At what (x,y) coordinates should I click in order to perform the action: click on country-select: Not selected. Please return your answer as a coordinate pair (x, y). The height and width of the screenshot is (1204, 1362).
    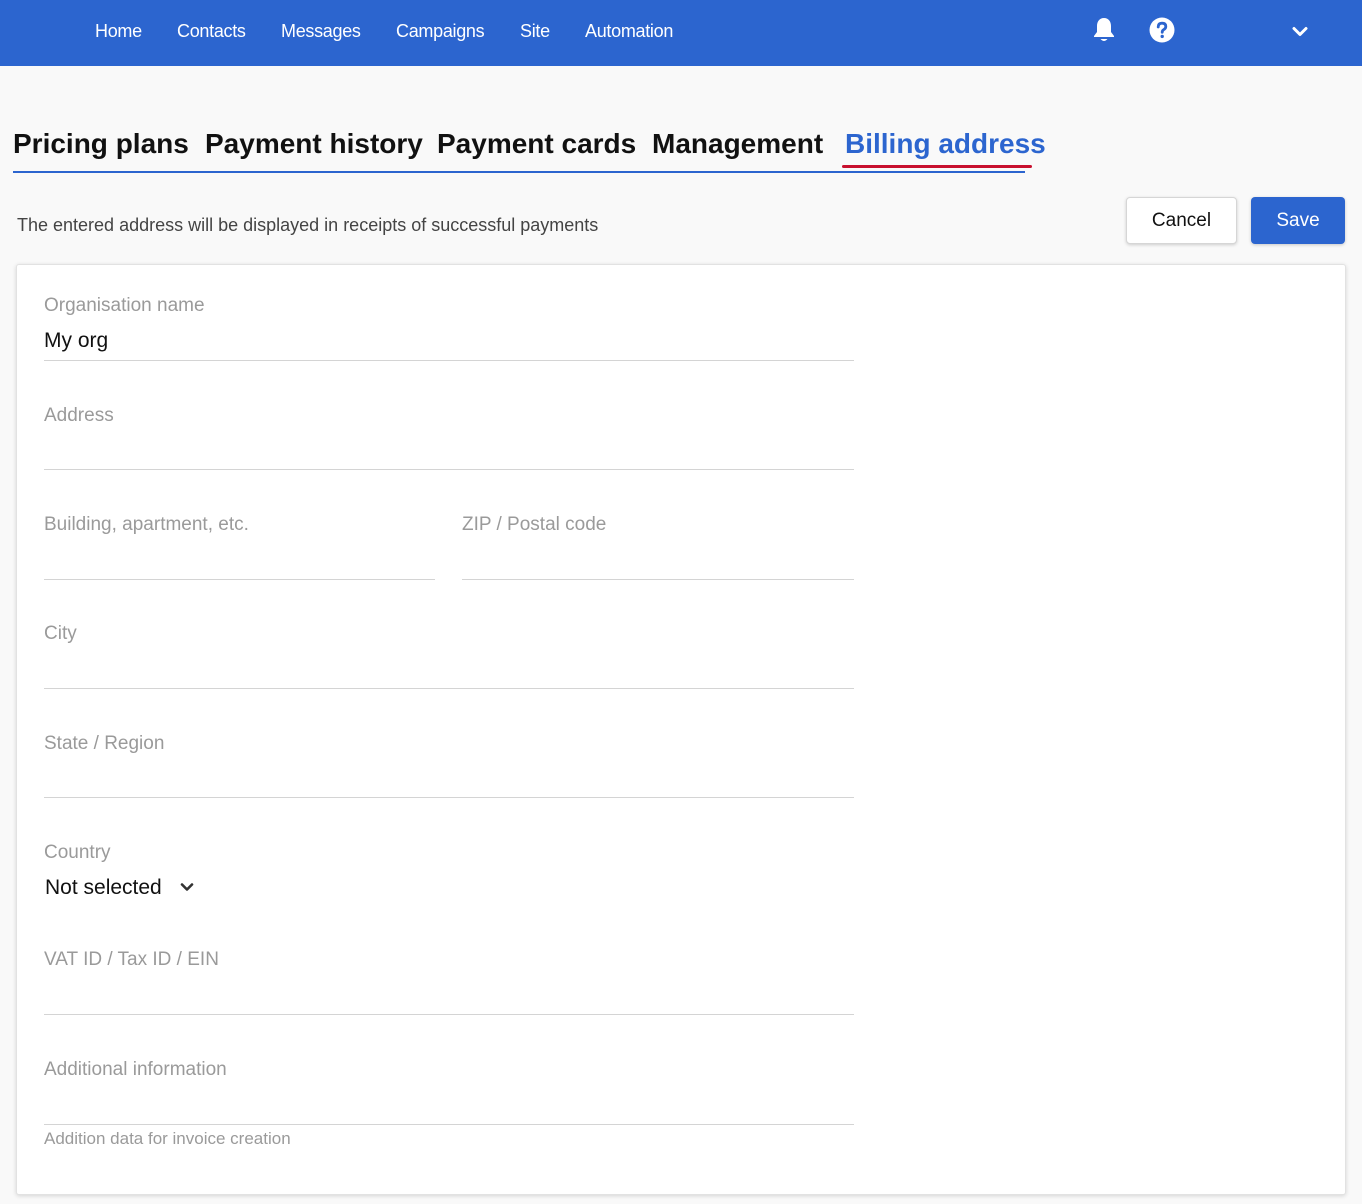
    Looking at the image, I should click on (119, 888).